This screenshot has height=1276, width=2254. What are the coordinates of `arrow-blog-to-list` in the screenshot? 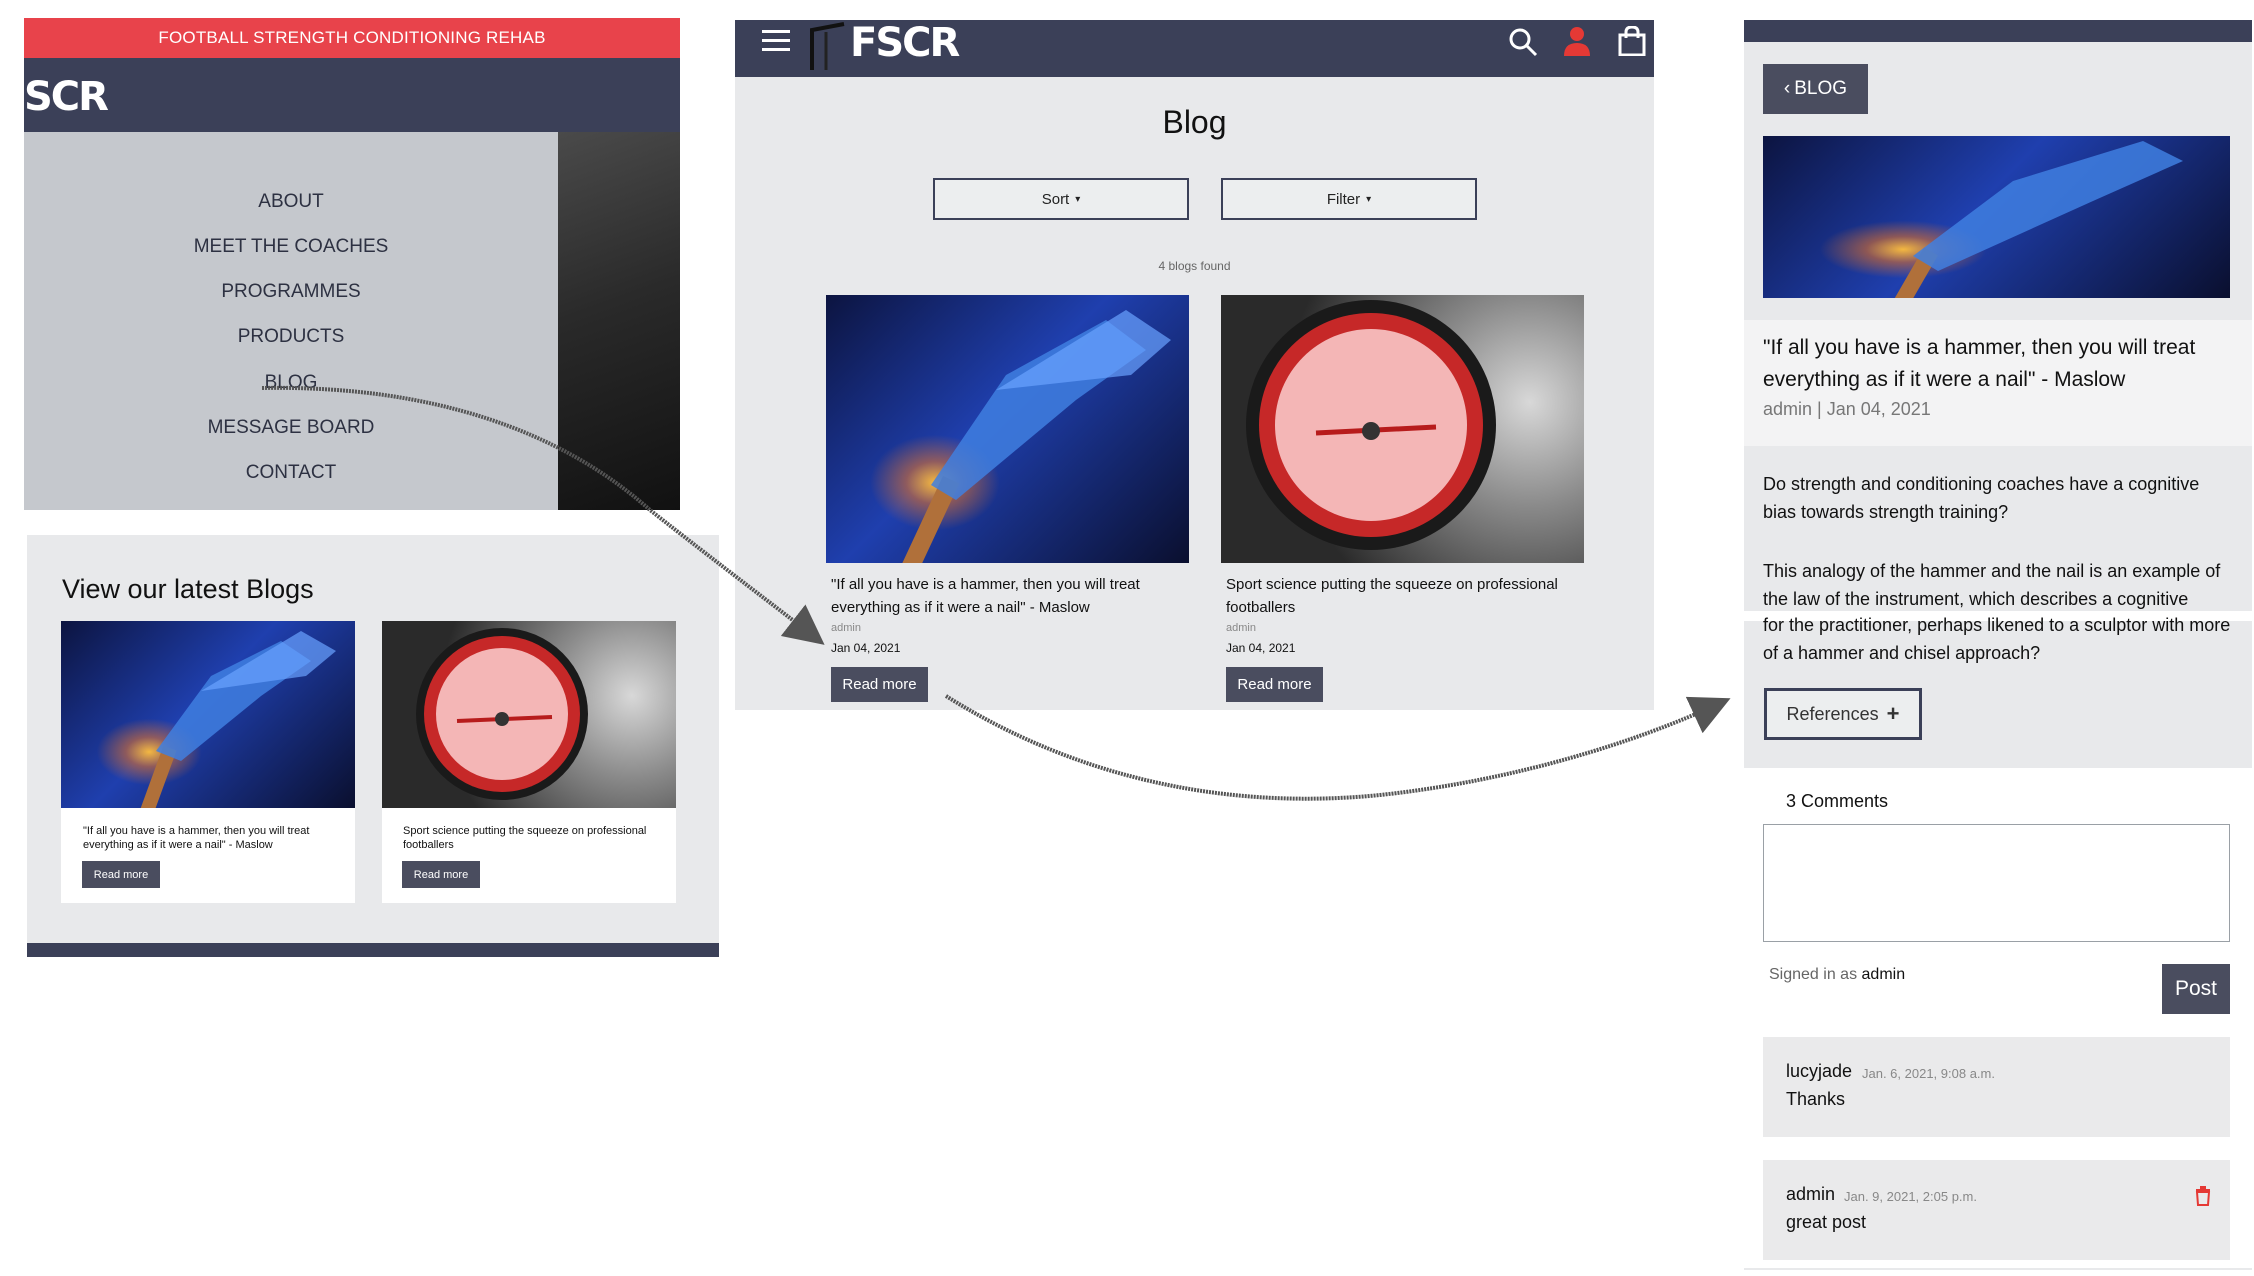 It's located at (543, 515).